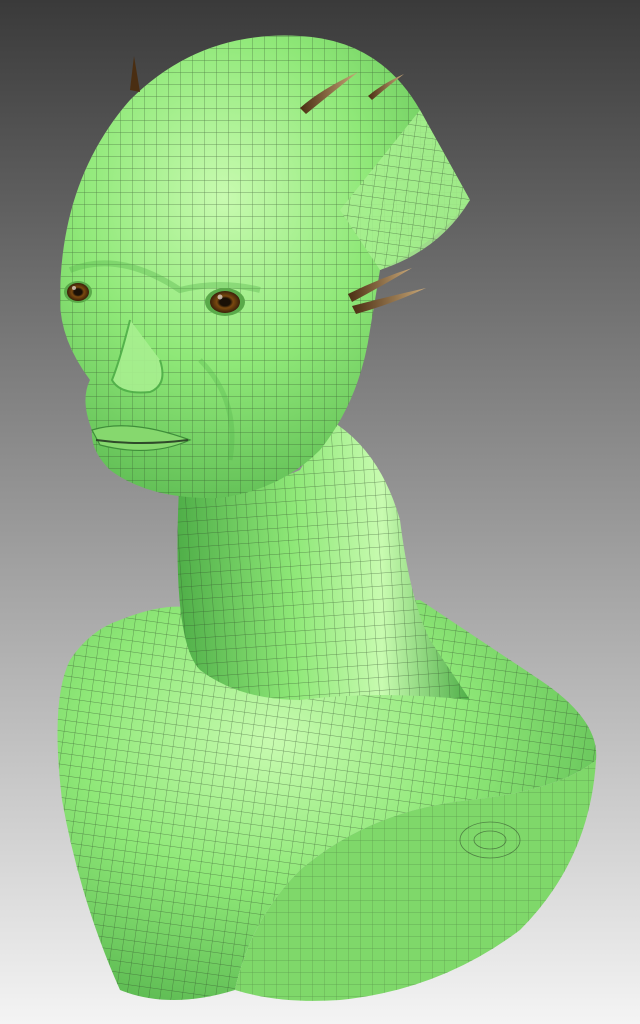  What do you see at coordinates (225, 302) in the screenshot?
I see `right-eye` at bounding box center [225, 302].